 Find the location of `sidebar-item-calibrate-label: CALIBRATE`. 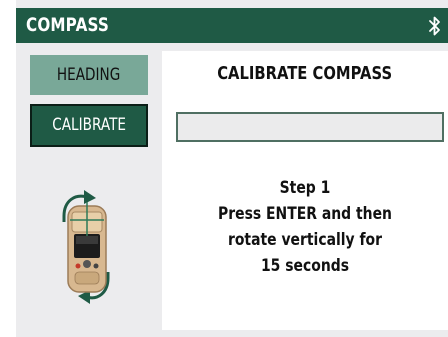

sidebar-item-calibrate-label: CALIBRATE is located at coordinates (89, 125).